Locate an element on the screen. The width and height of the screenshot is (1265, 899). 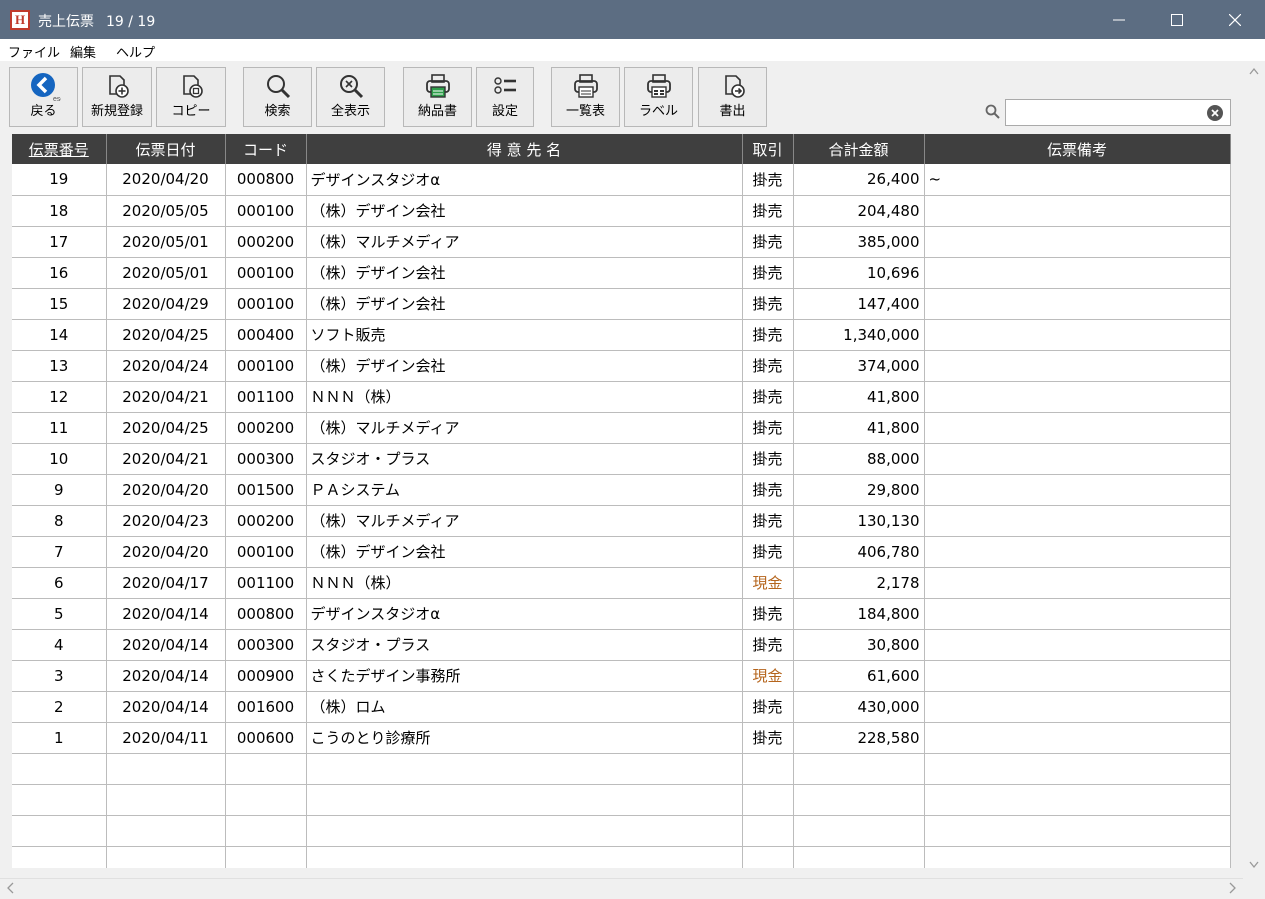
cell-code: 000600 is located at coordinates (266, 738).